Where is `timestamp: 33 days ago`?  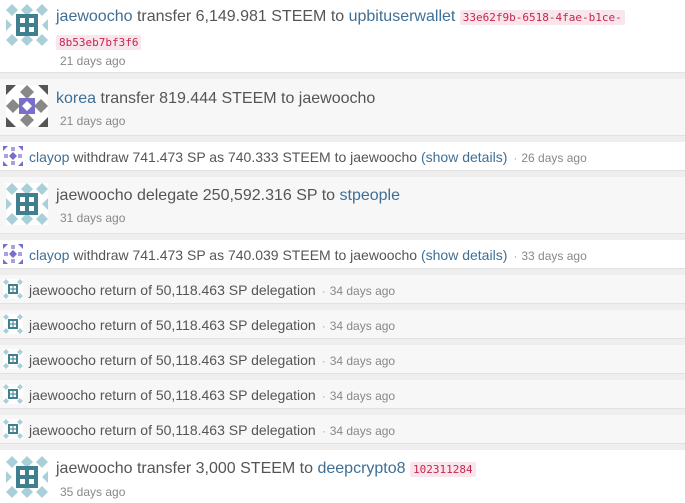
timestamp: 33 days ago is located at coordinates (553, 256).